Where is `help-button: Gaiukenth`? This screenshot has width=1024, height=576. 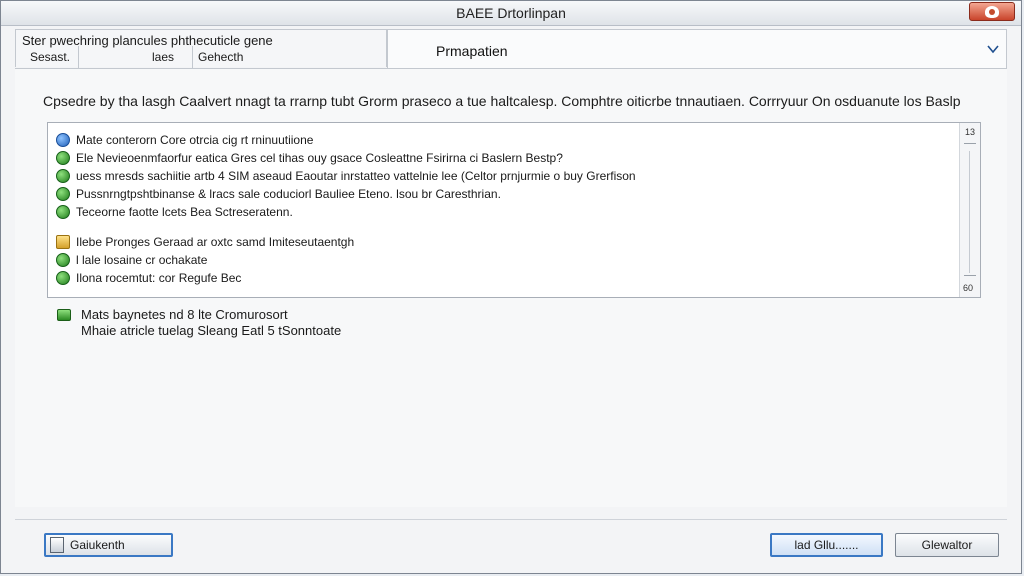 help-button: Gaiukenth is located at coordinates (108, 545).